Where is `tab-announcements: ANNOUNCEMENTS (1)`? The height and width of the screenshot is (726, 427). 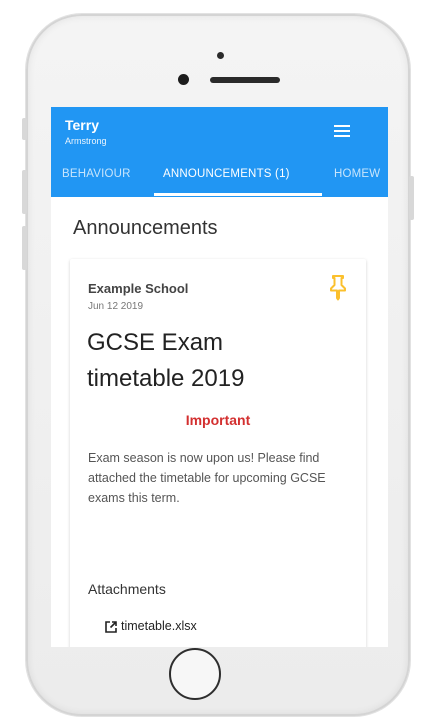
tab-announcements: ANNOUNCEMENTS (1) is located at coordinates (226, 179).